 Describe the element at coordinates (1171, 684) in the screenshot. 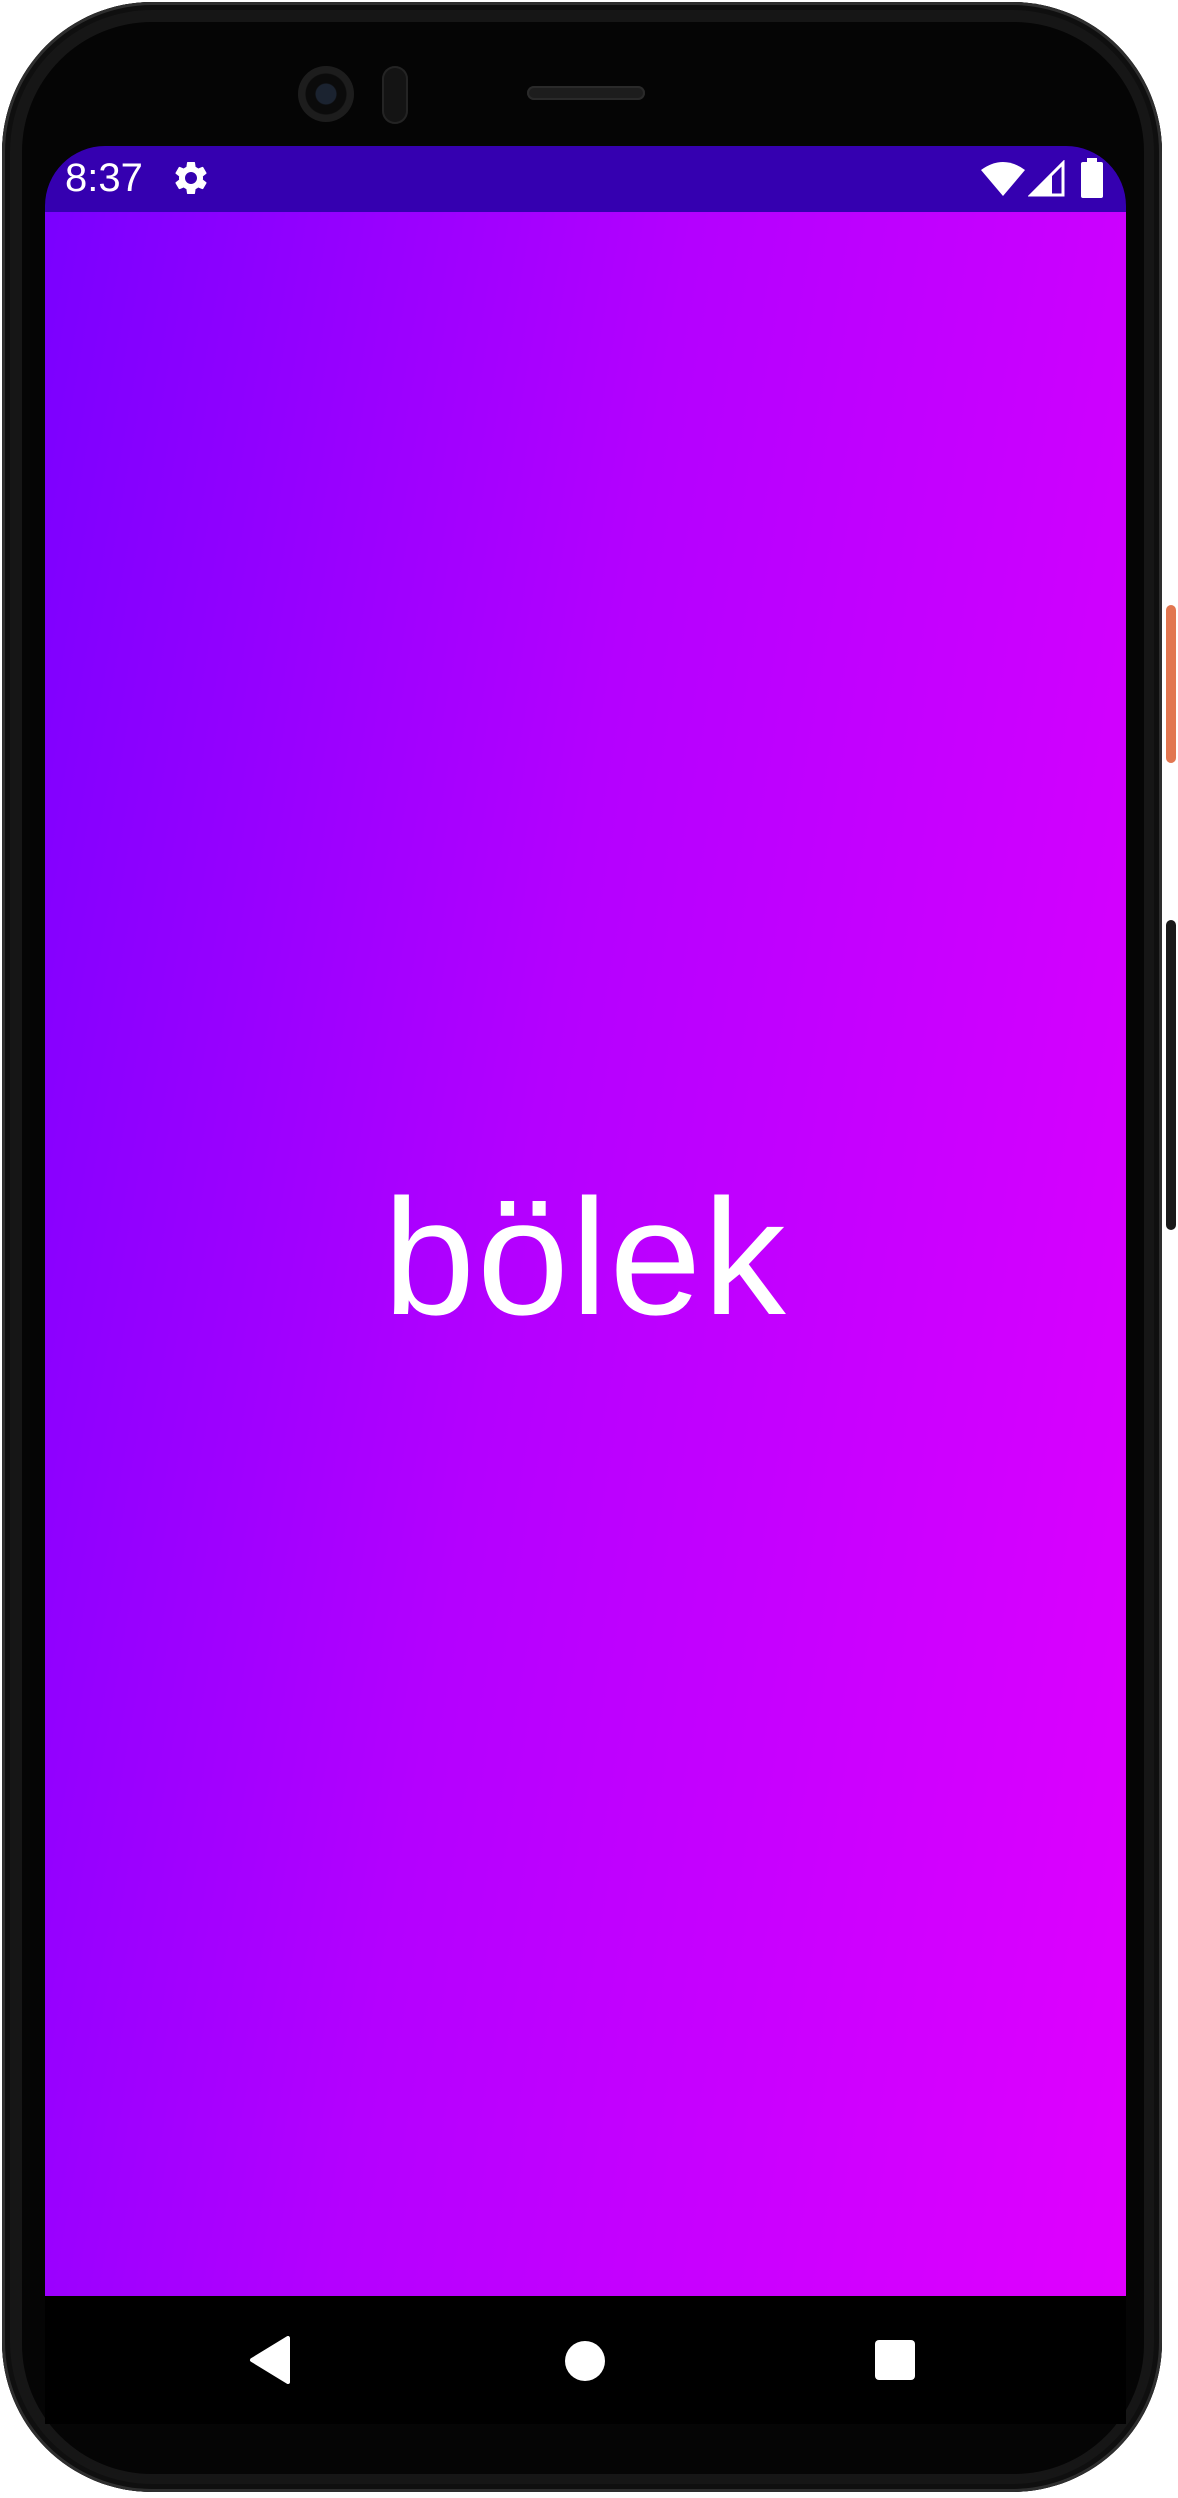

I see `power-button` at that location.